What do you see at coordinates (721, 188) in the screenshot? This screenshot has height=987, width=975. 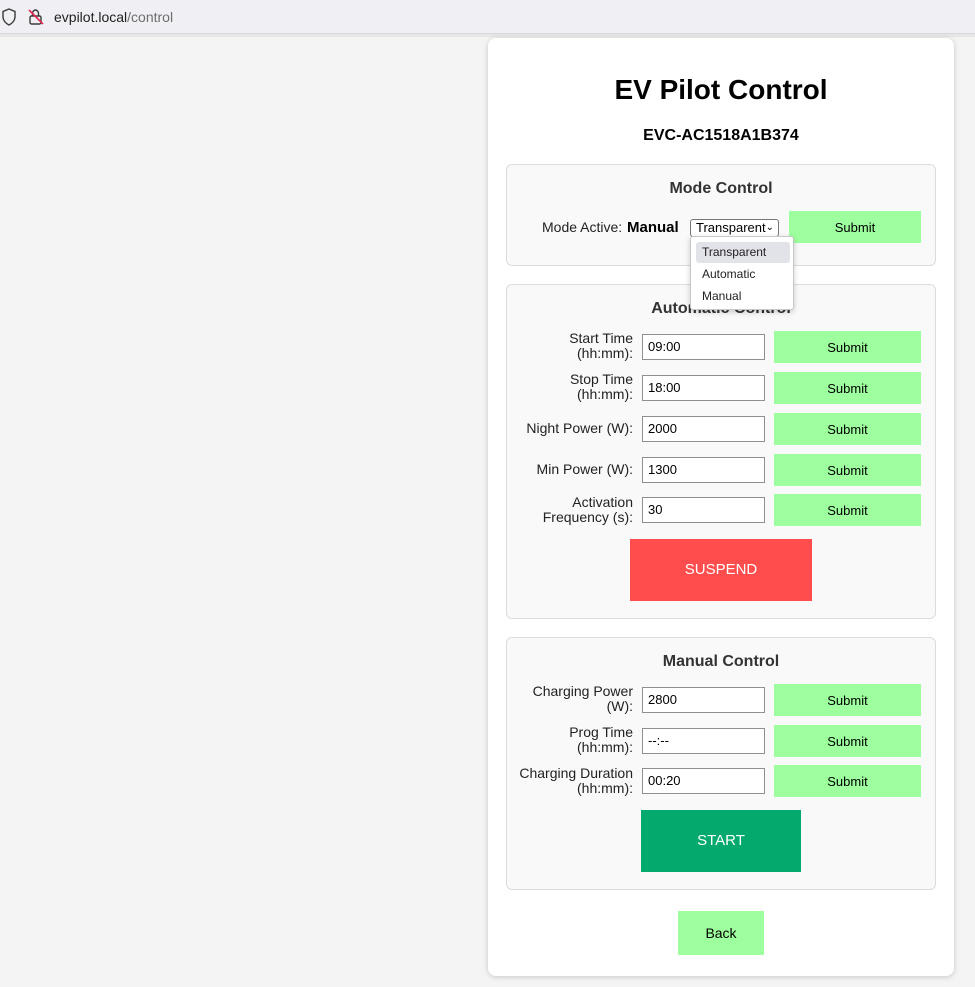 I see `mode-control-title: Mode Control` at bounding box center [721, 188].